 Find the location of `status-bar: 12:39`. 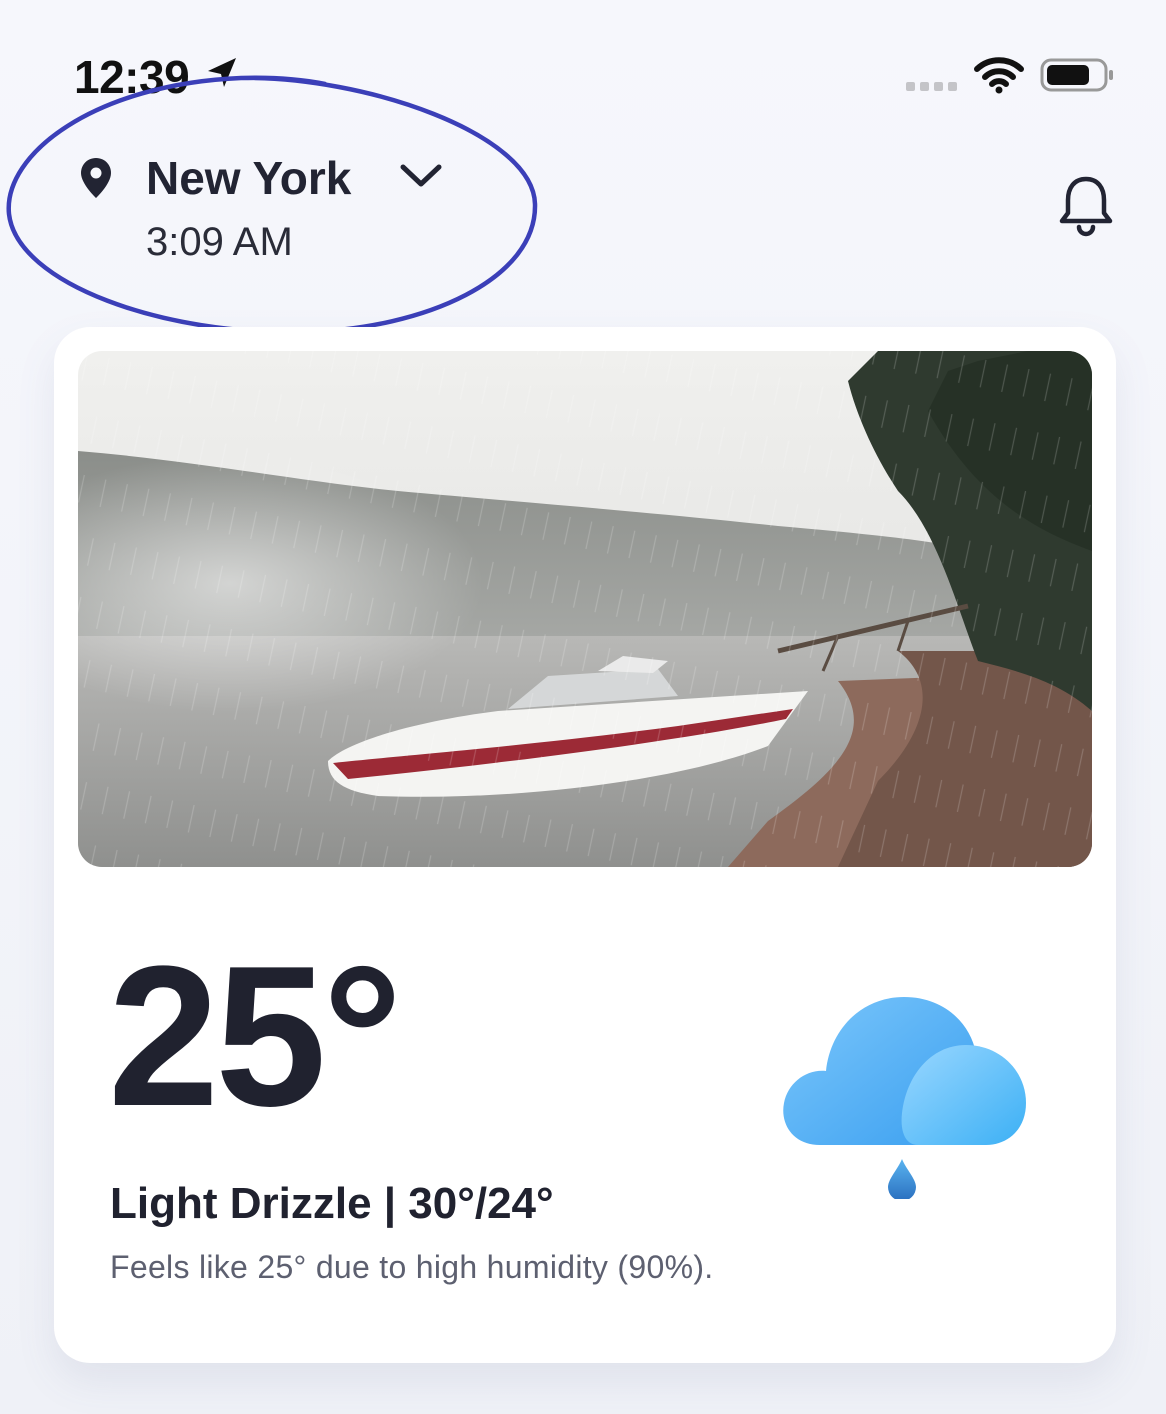

status-bar: 12:39 is located at coordinates (583, 60).